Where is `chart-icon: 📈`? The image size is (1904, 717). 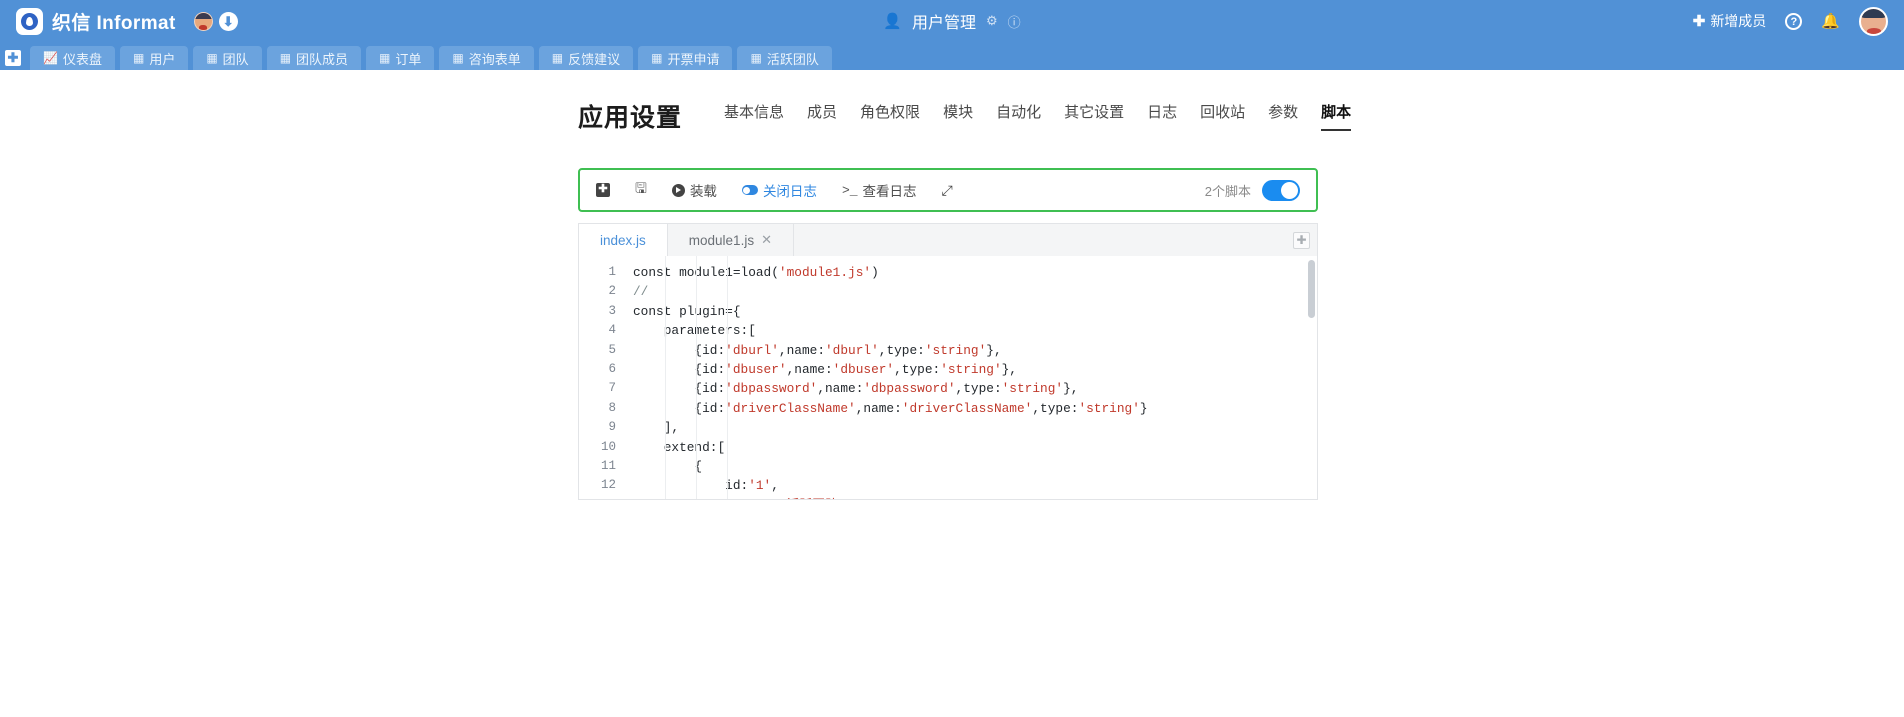
chart-icon: 📈 is located at coordinates (50, 58).